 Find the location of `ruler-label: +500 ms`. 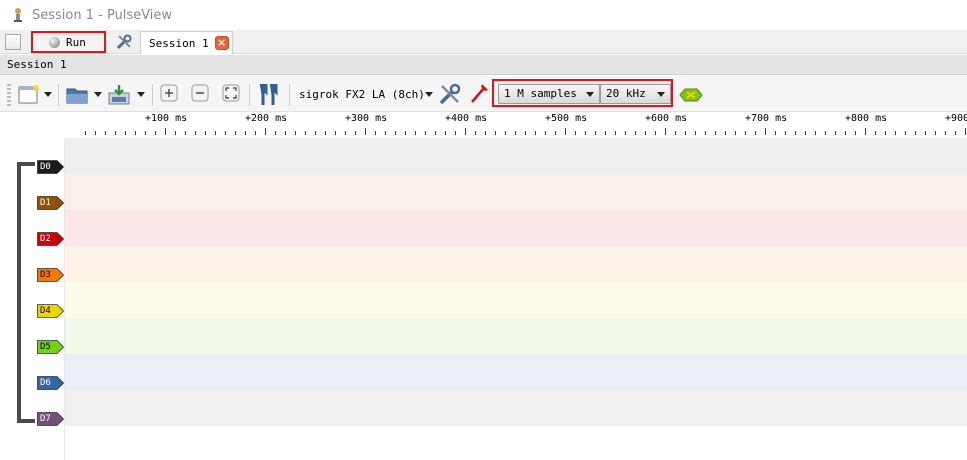

ruler-label: +500 ms is located at coordinates (566, 118).